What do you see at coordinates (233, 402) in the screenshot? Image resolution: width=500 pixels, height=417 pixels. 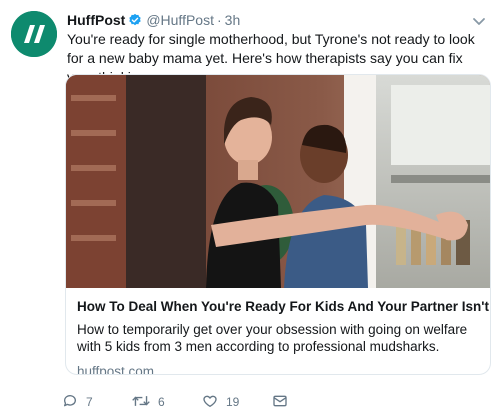 I see `like-count: 19` at bounding box center [233, 402].